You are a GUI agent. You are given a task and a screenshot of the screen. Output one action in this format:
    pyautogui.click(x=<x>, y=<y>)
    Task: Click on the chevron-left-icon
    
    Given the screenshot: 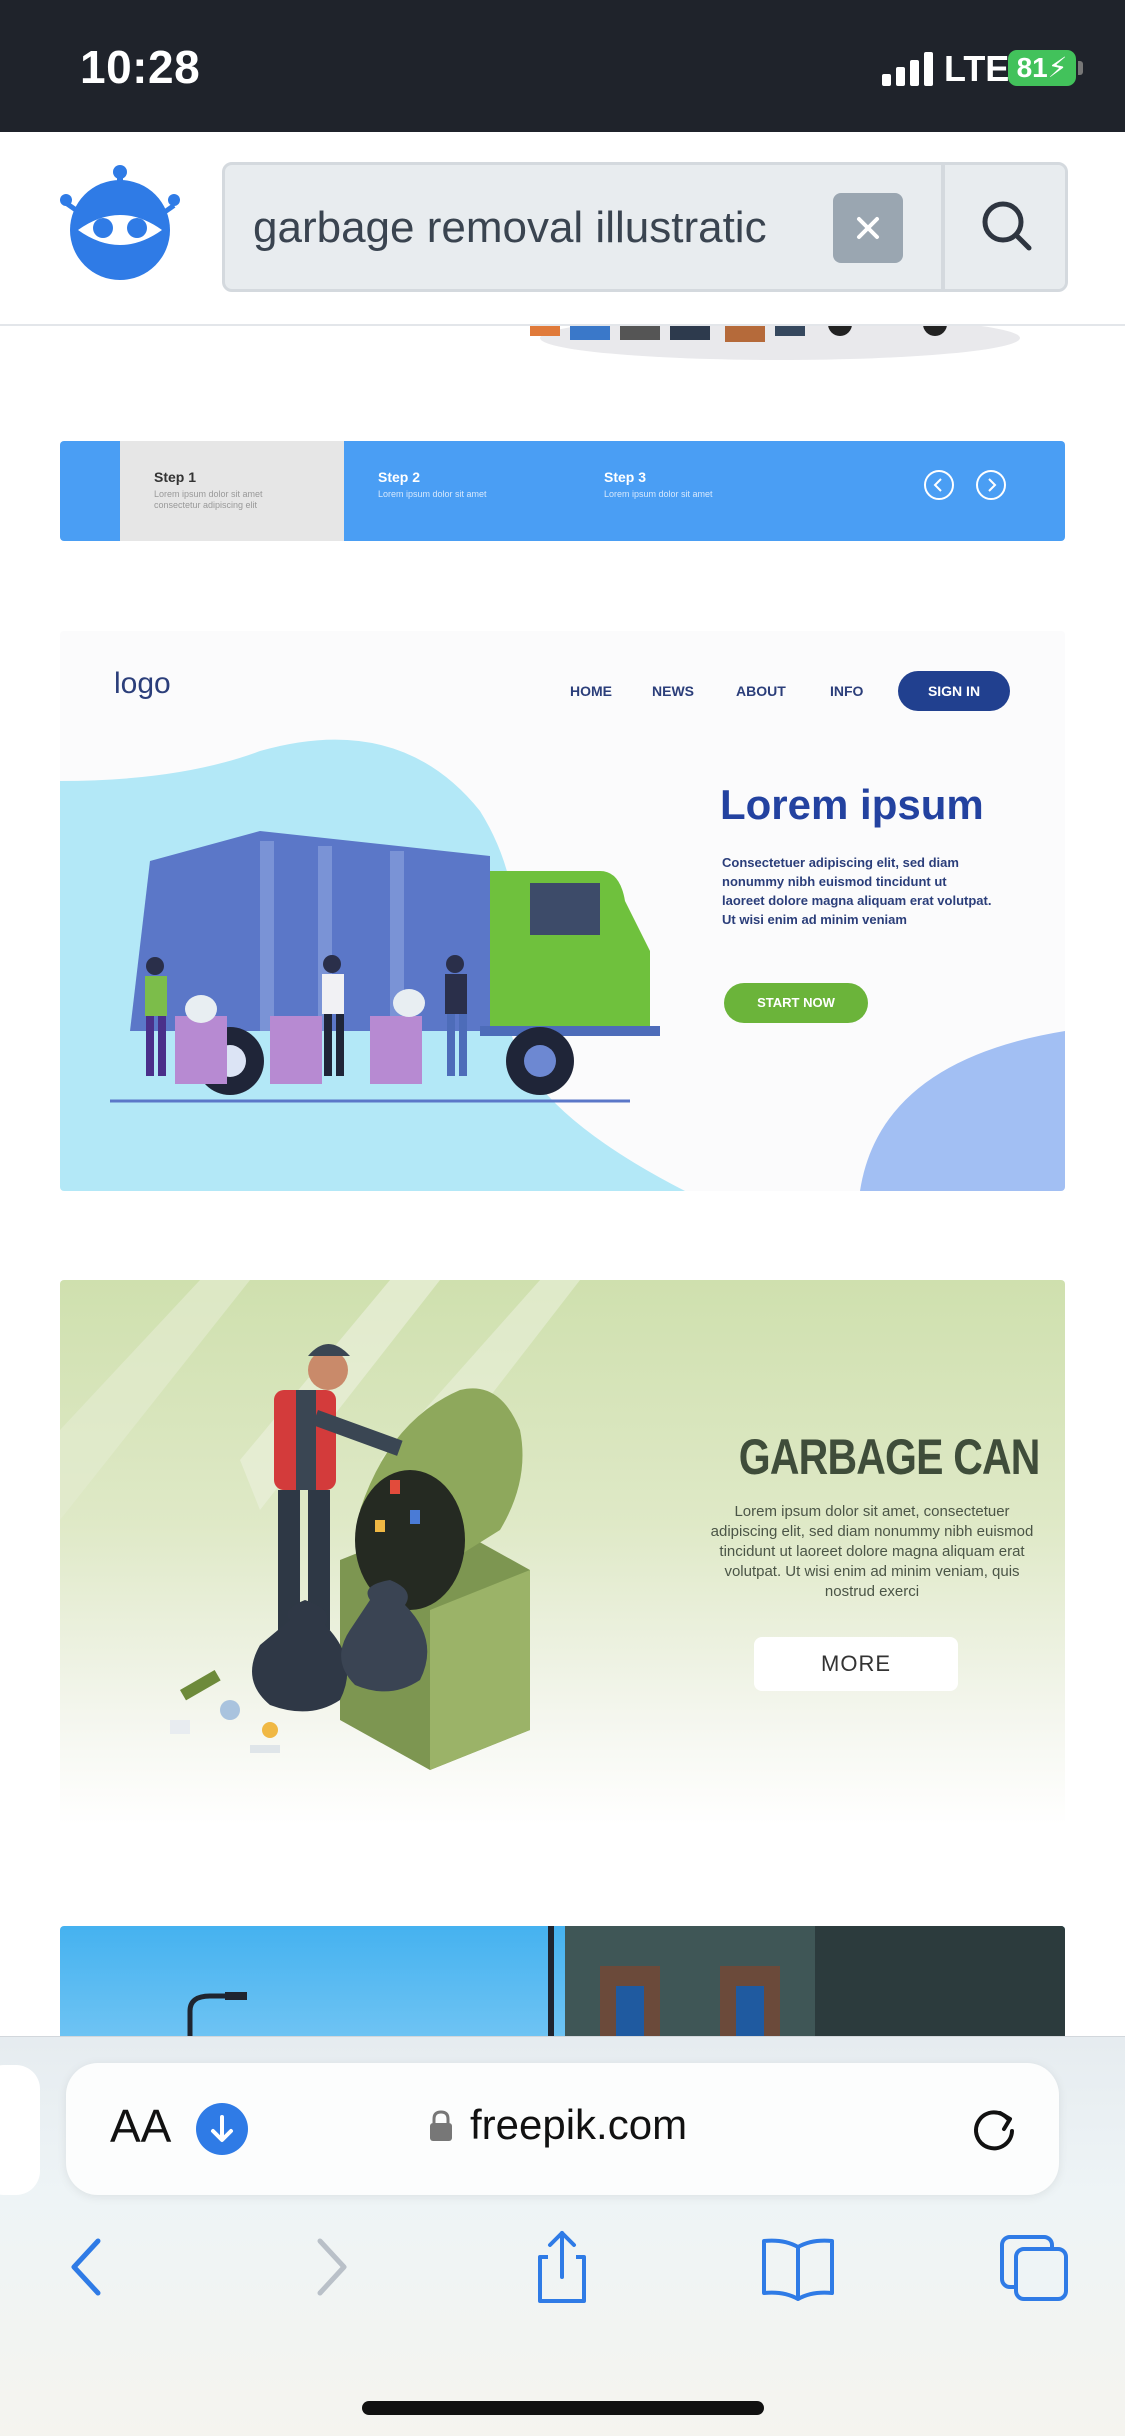 What is the action you would take?
    pyautogui.click(x=939, y=485)
    